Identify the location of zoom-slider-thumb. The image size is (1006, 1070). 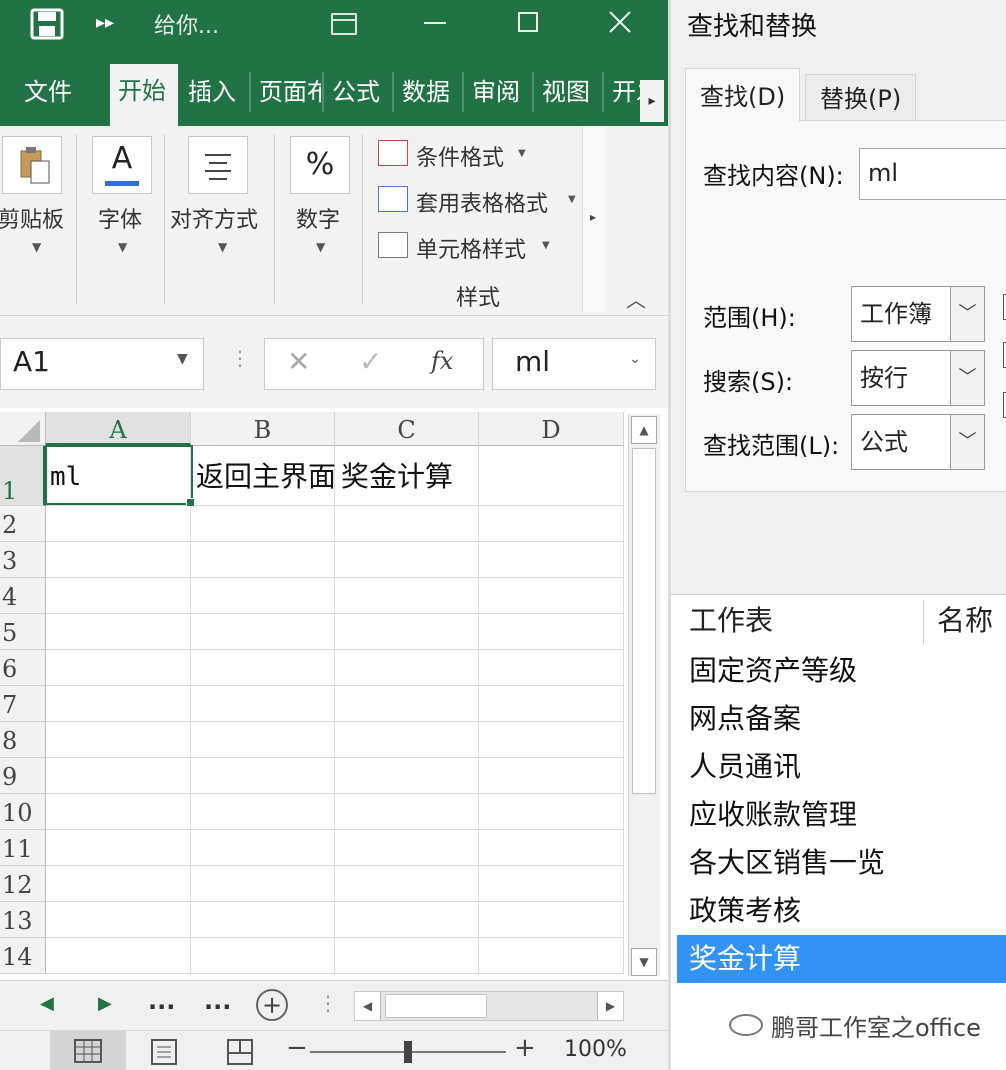
(408, 1052).